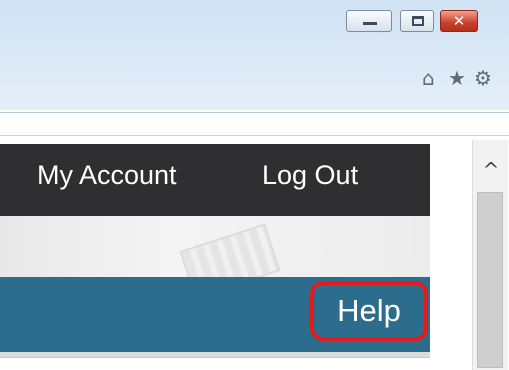  Describe the element at coordinates (310, 175) in the screenshot. I see `log-out-link: Log Out` at that location.